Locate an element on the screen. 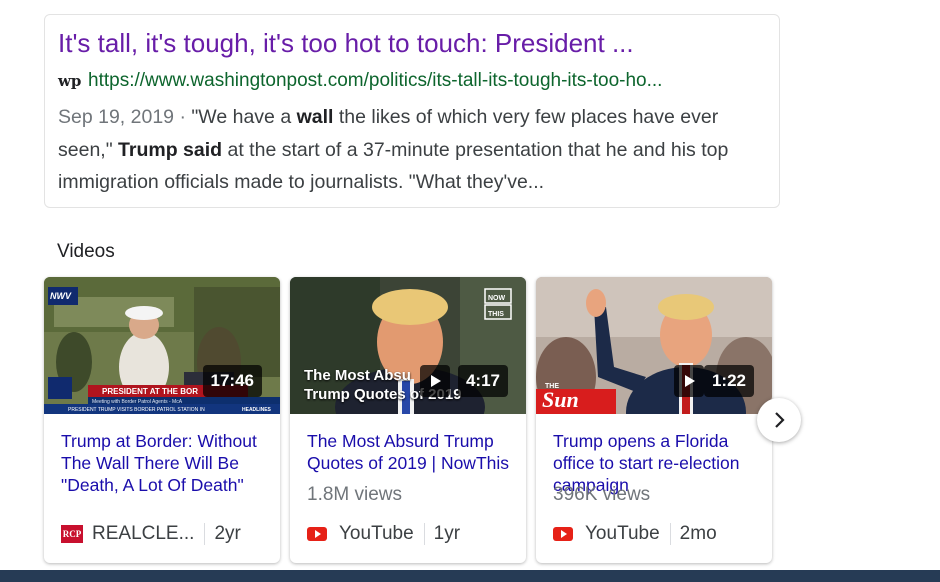 The width and height of the screenshot is (940, 582). video-thumbnail: THE Sun 1:22 is located at coordinates (654, 345).